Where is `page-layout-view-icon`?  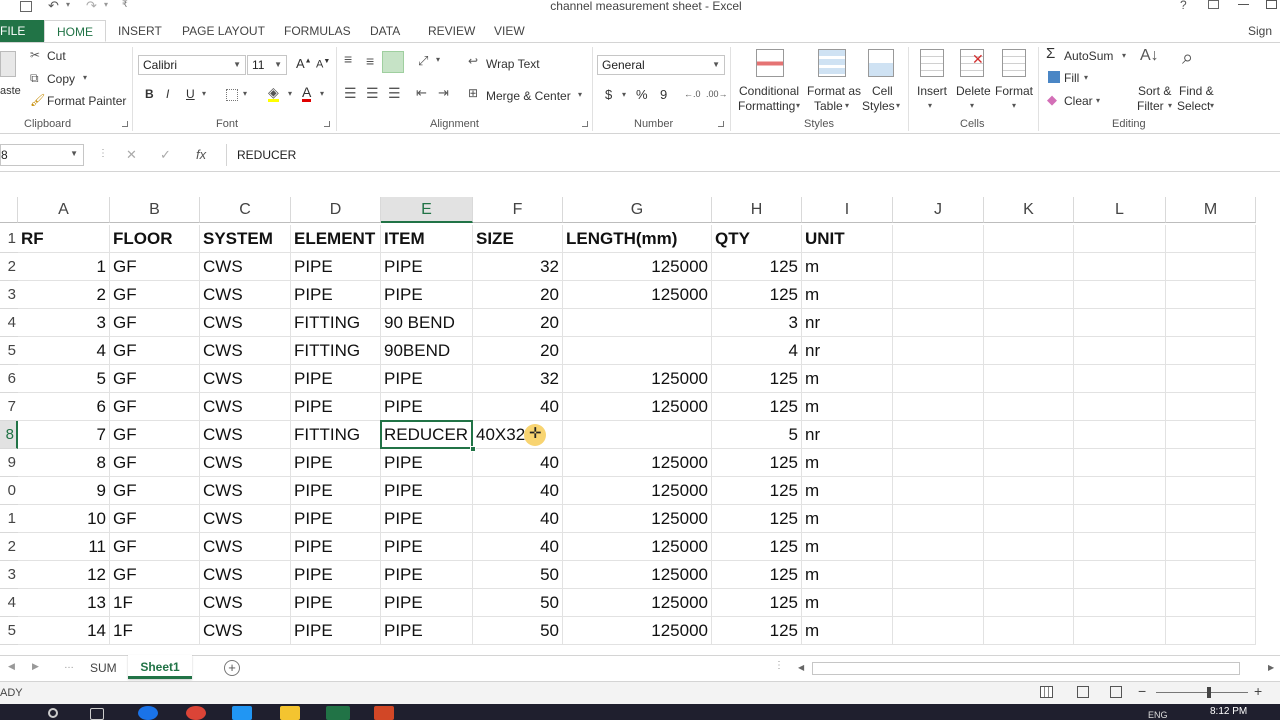 page-layout-view-icon is located at coordinates (1083, 692).